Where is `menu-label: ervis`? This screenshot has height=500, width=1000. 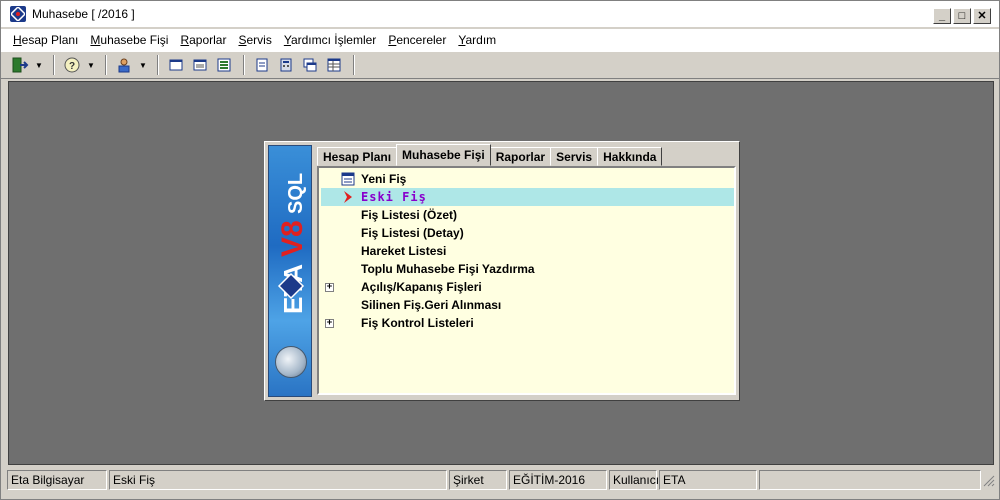 menu-label: ervis is located at coordinates (259, 40).